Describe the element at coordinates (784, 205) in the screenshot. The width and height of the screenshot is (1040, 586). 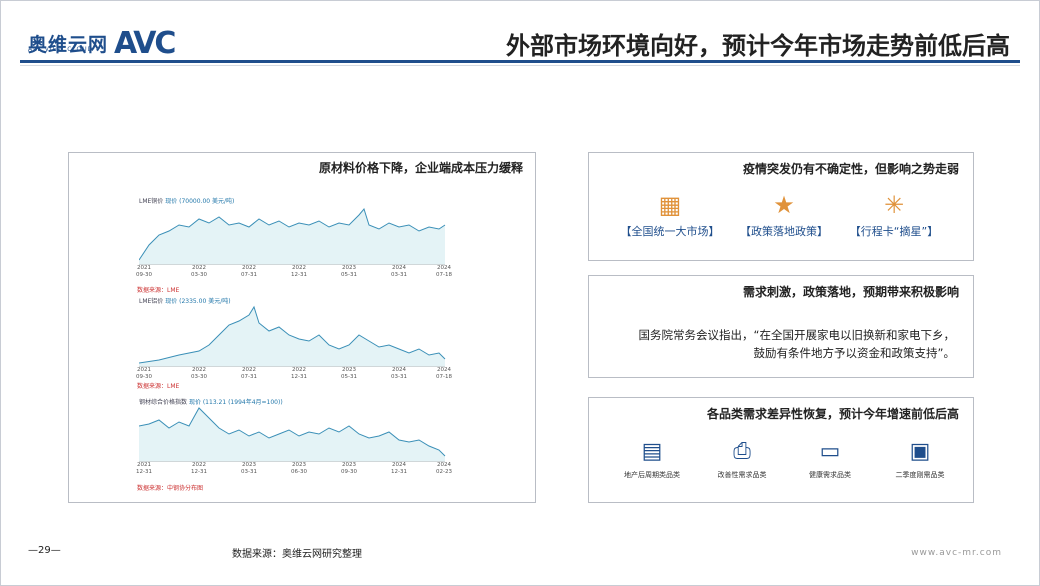
I see `policy-book-icon: ★` at that location.